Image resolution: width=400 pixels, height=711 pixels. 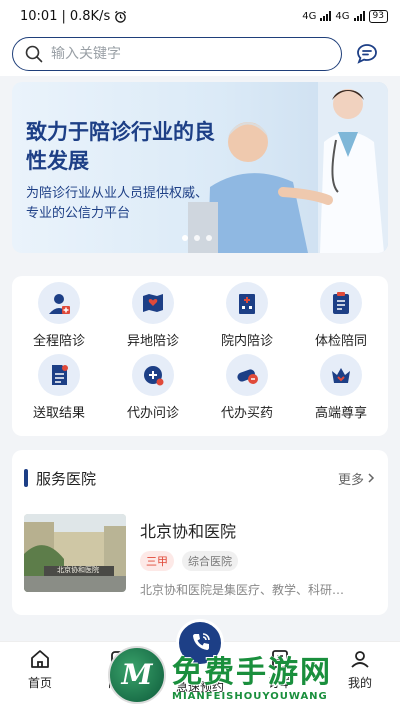 What do you see at coordinates (378, 16) in the screenshot?
I see `battery-icon: 93` at bounding box center [378, 16].